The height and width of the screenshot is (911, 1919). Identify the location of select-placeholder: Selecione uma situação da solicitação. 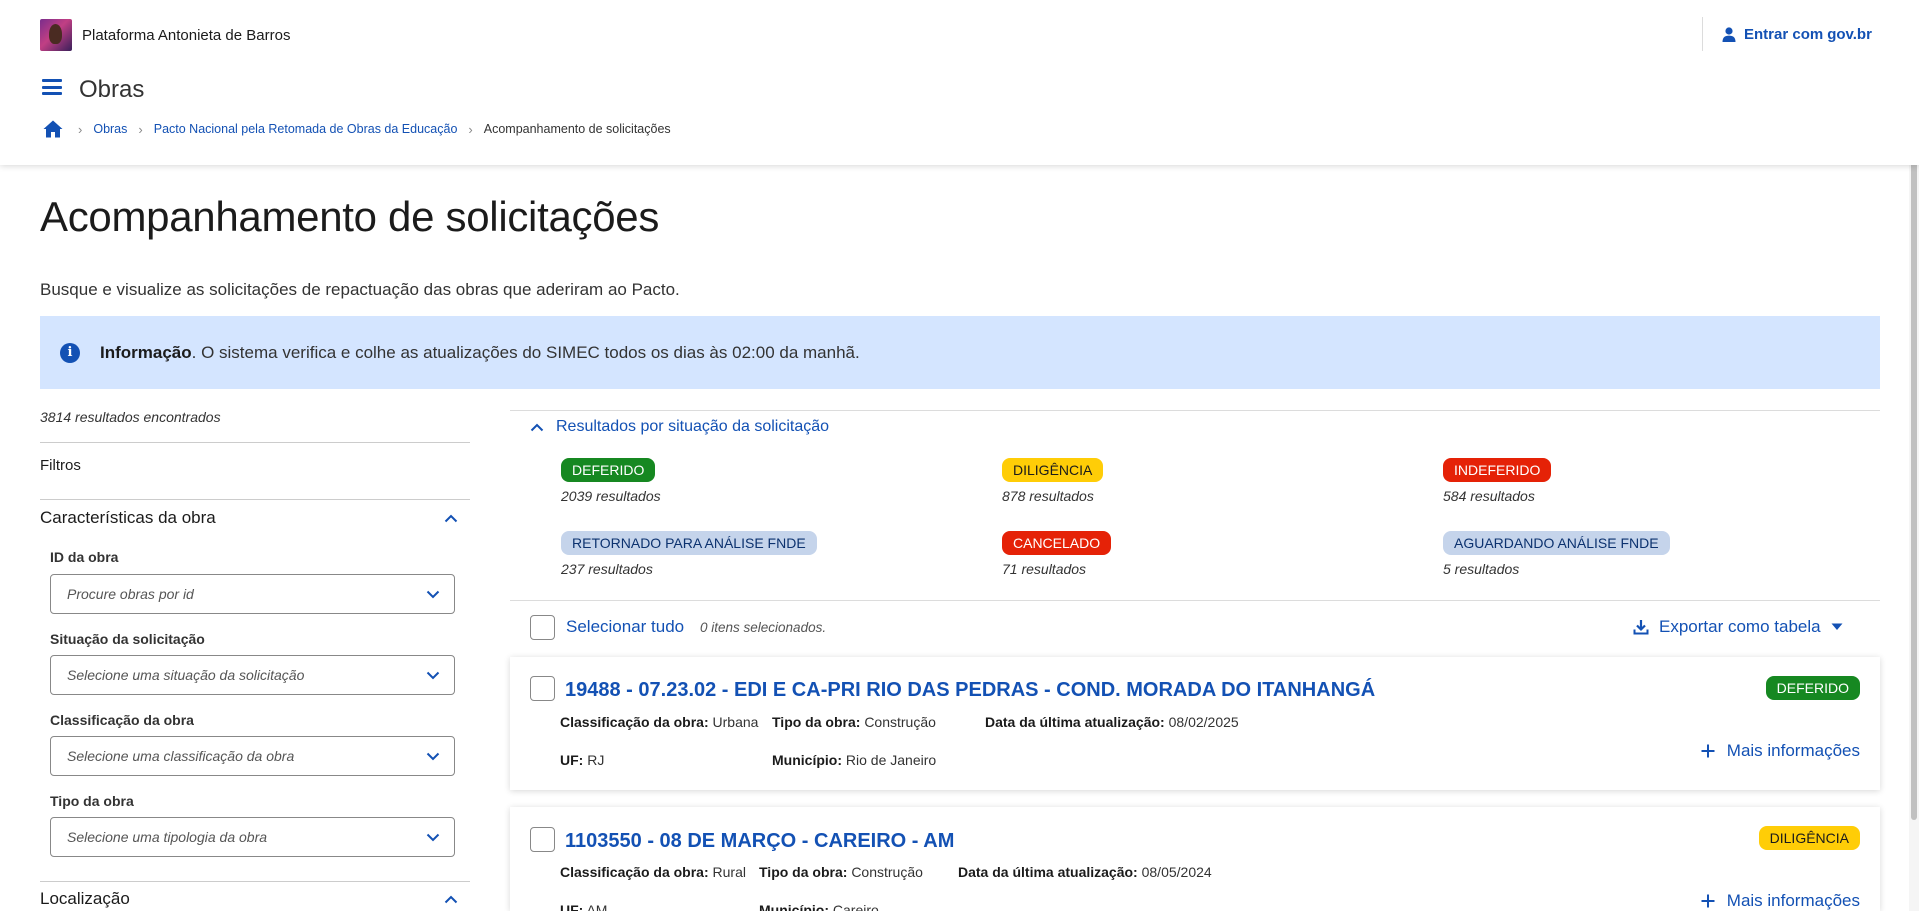
(186, 675).